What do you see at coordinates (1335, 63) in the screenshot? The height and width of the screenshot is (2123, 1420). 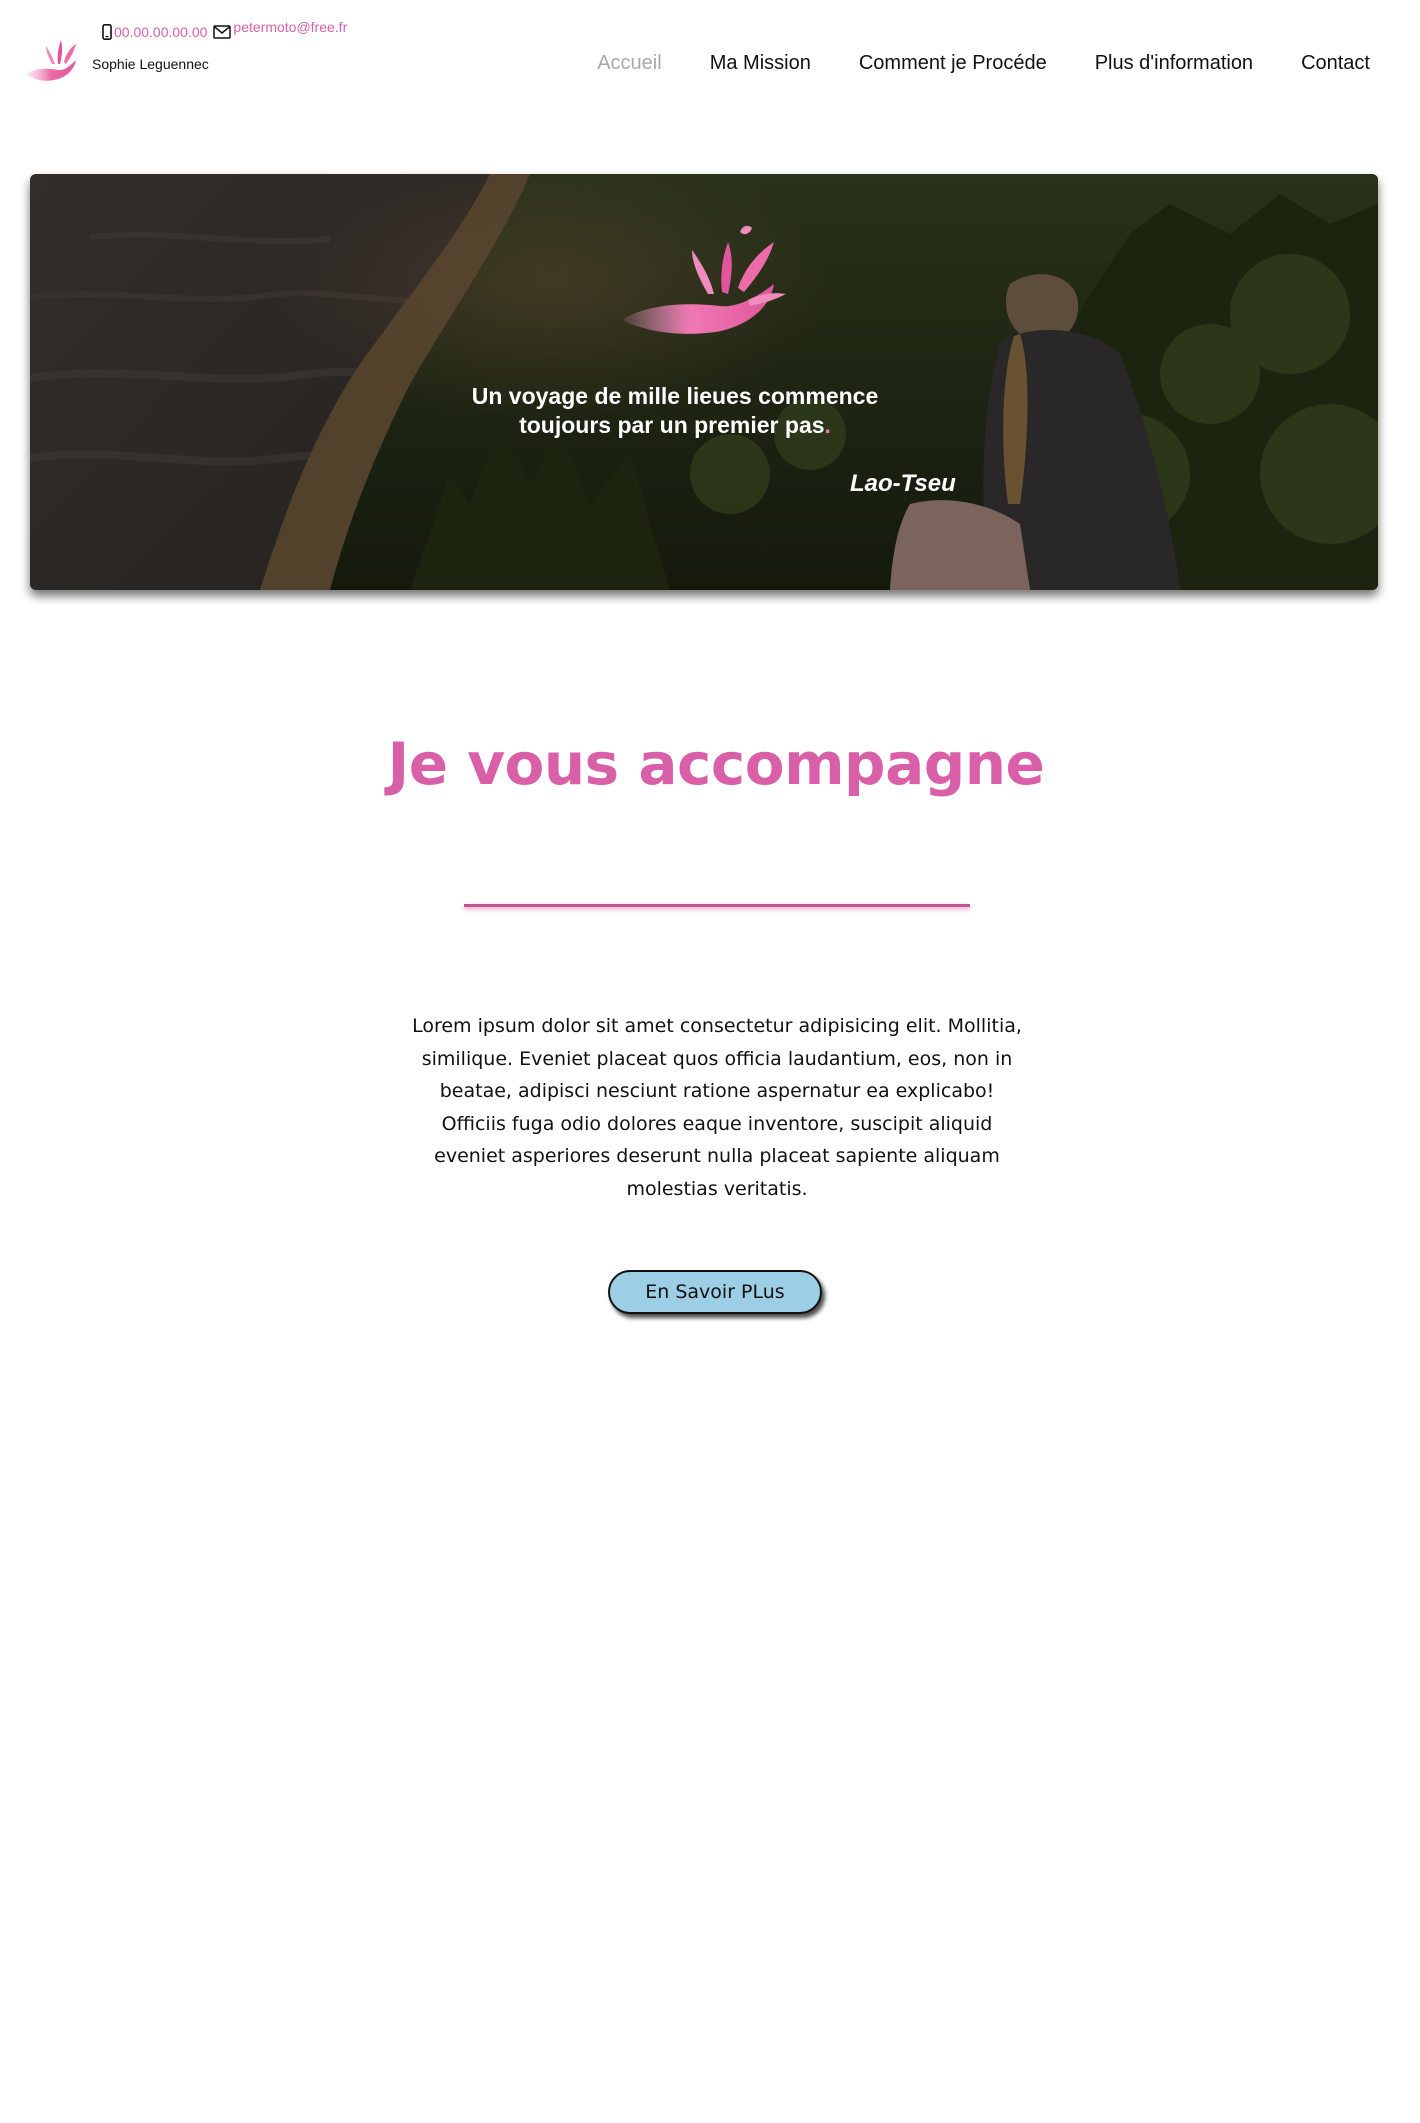 I see `nav-item-contact: Contact` at bounding box center [1335, 63].